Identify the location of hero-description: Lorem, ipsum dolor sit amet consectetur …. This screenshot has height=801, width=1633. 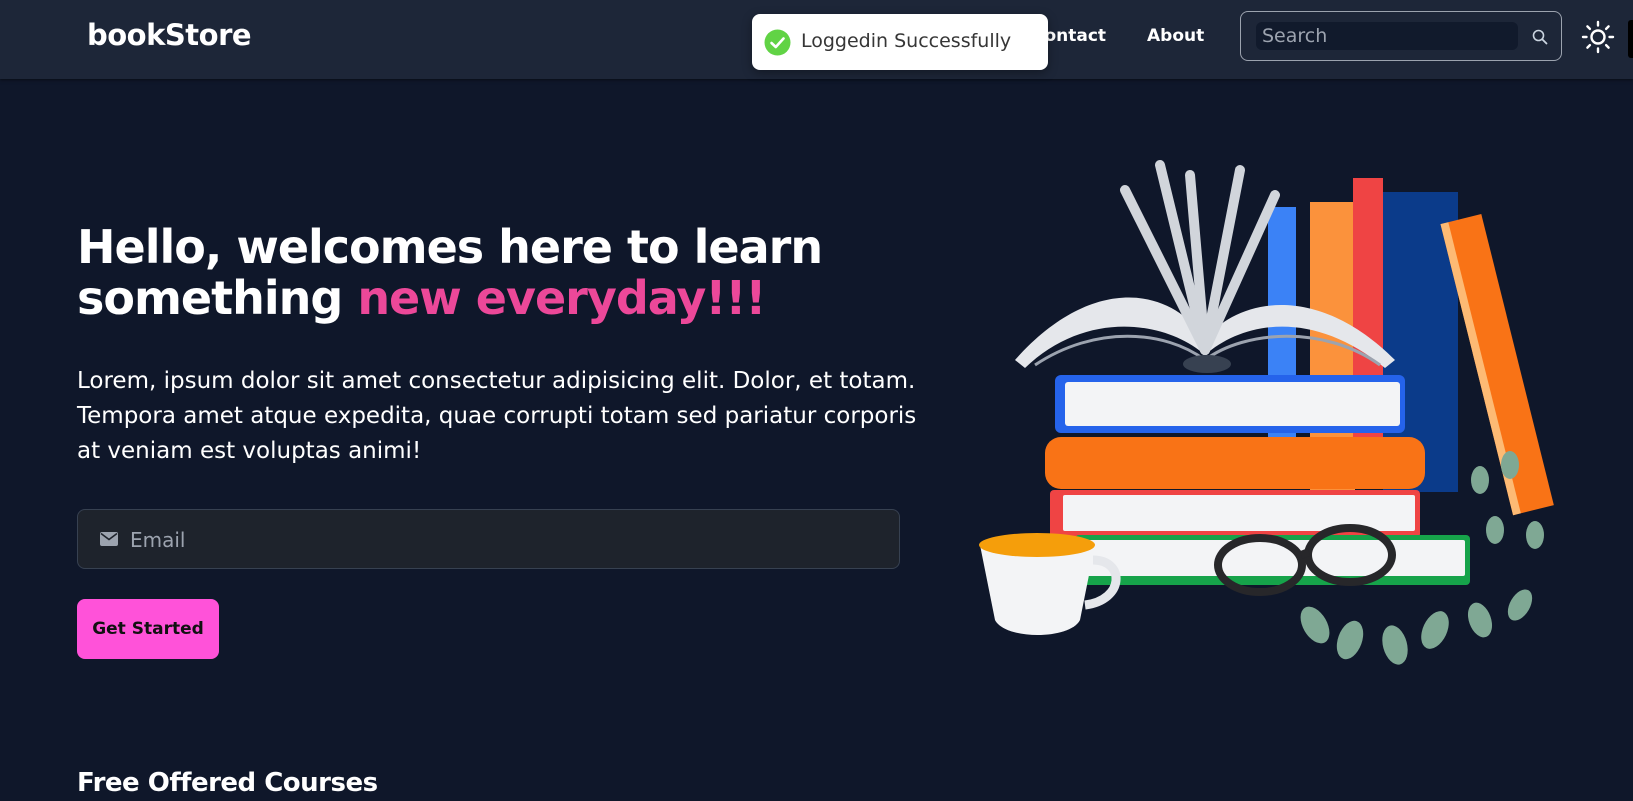
(497, 416).